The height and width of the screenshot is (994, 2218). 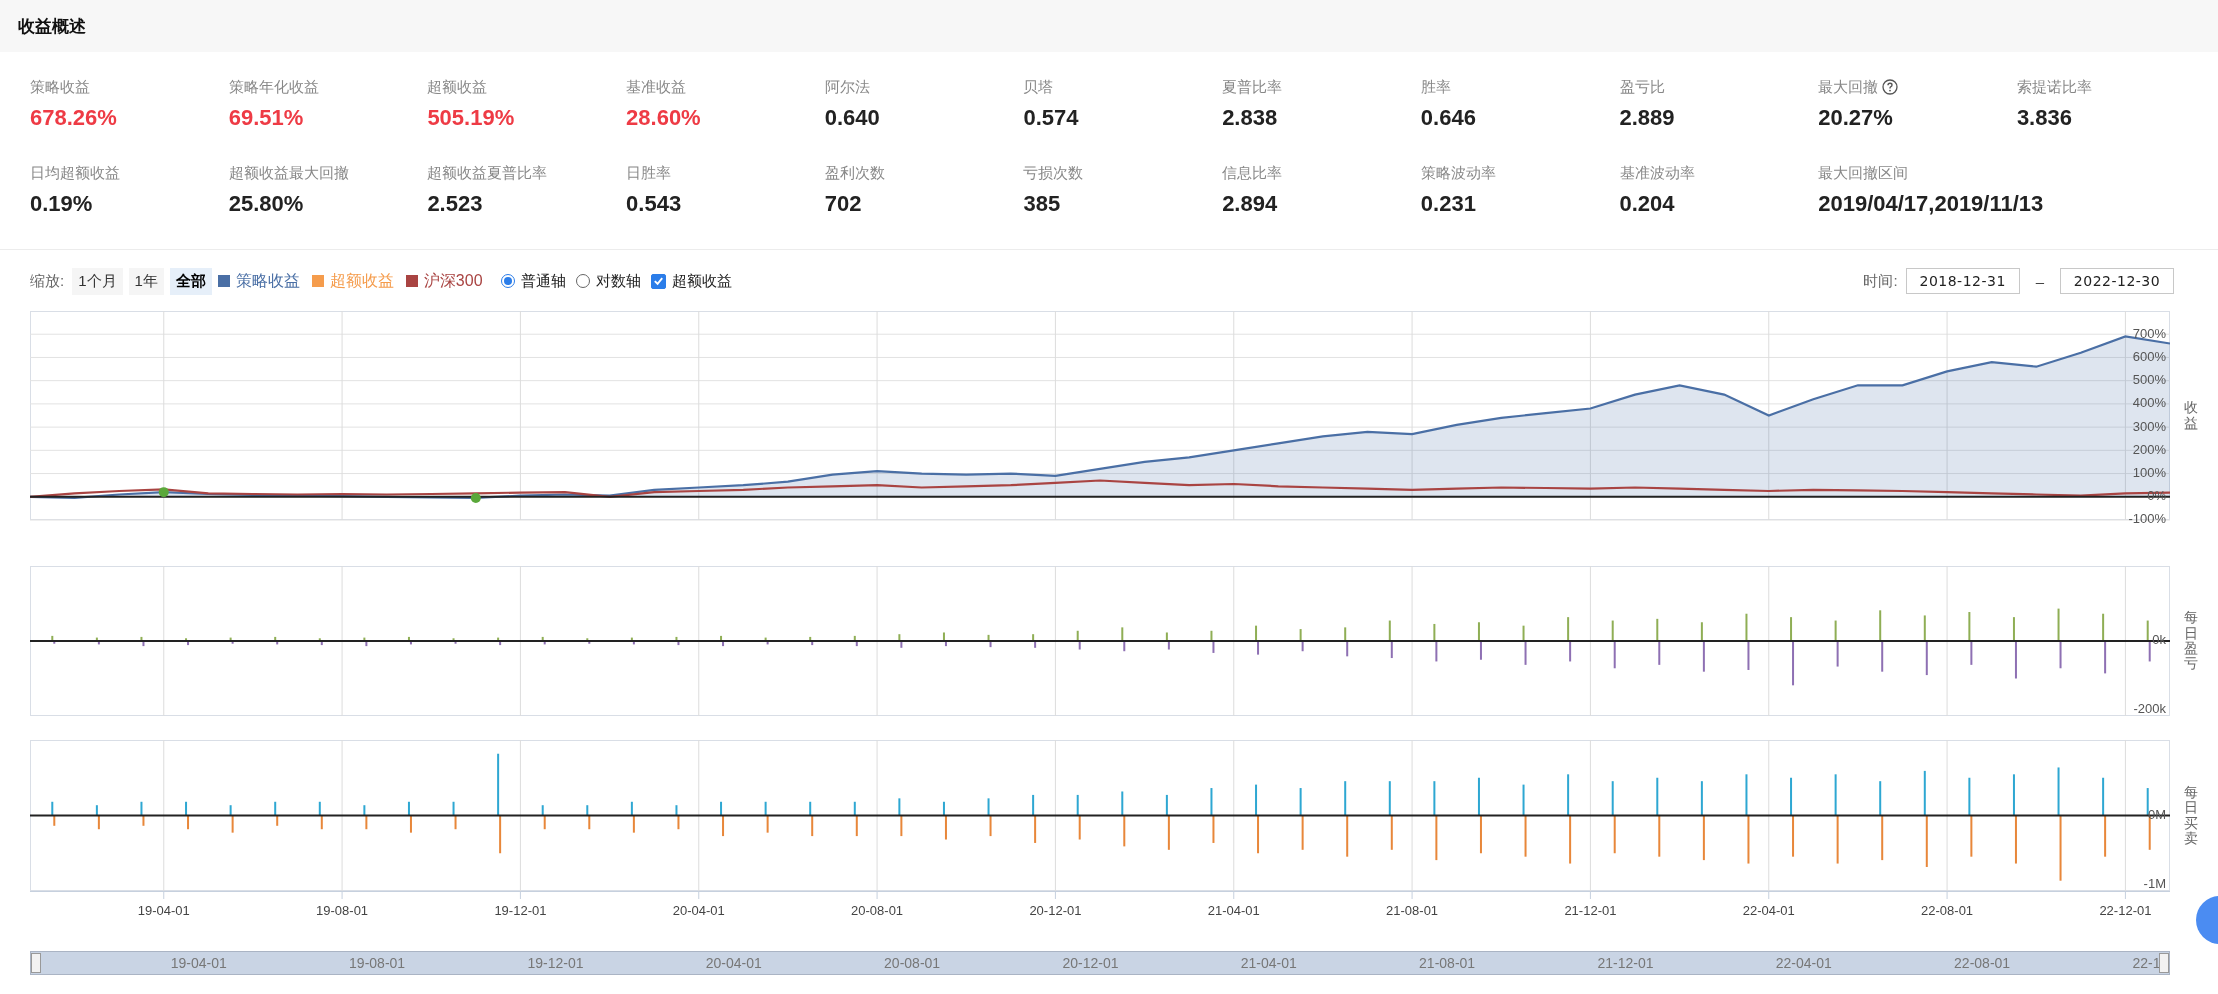 What do you see at coordinates (2149, 472) in the screenshot?
I see `axis-label: 100%` at bounding box center [2149, 472].